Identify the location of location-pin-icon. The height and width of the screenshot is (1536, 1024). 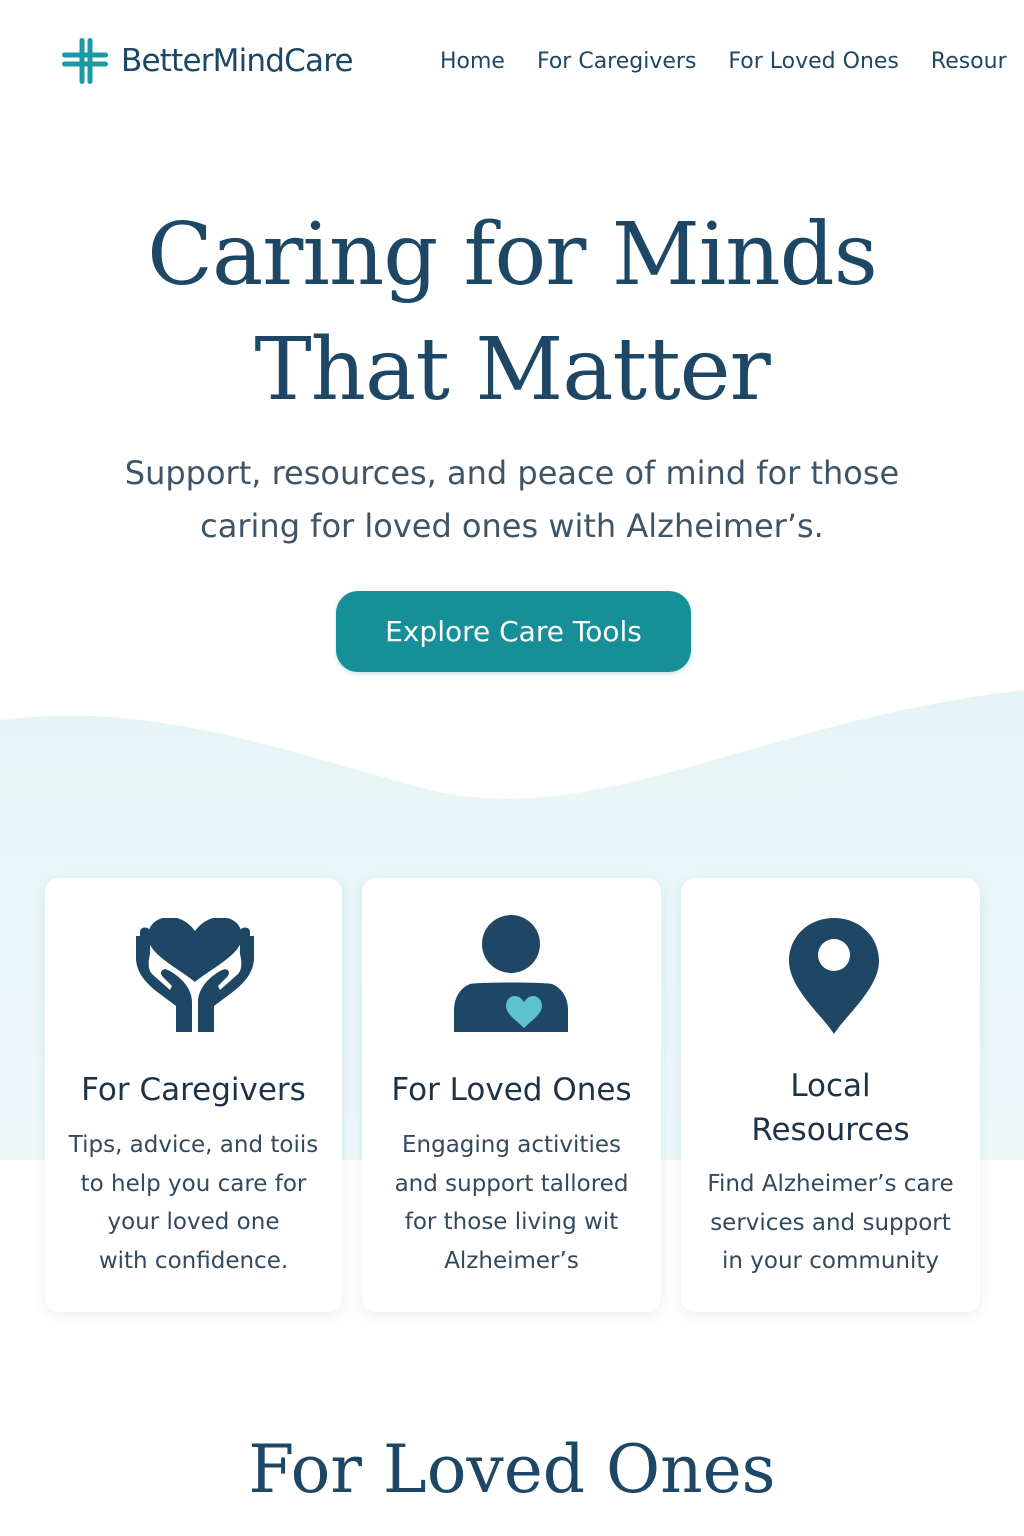
(834, 976).